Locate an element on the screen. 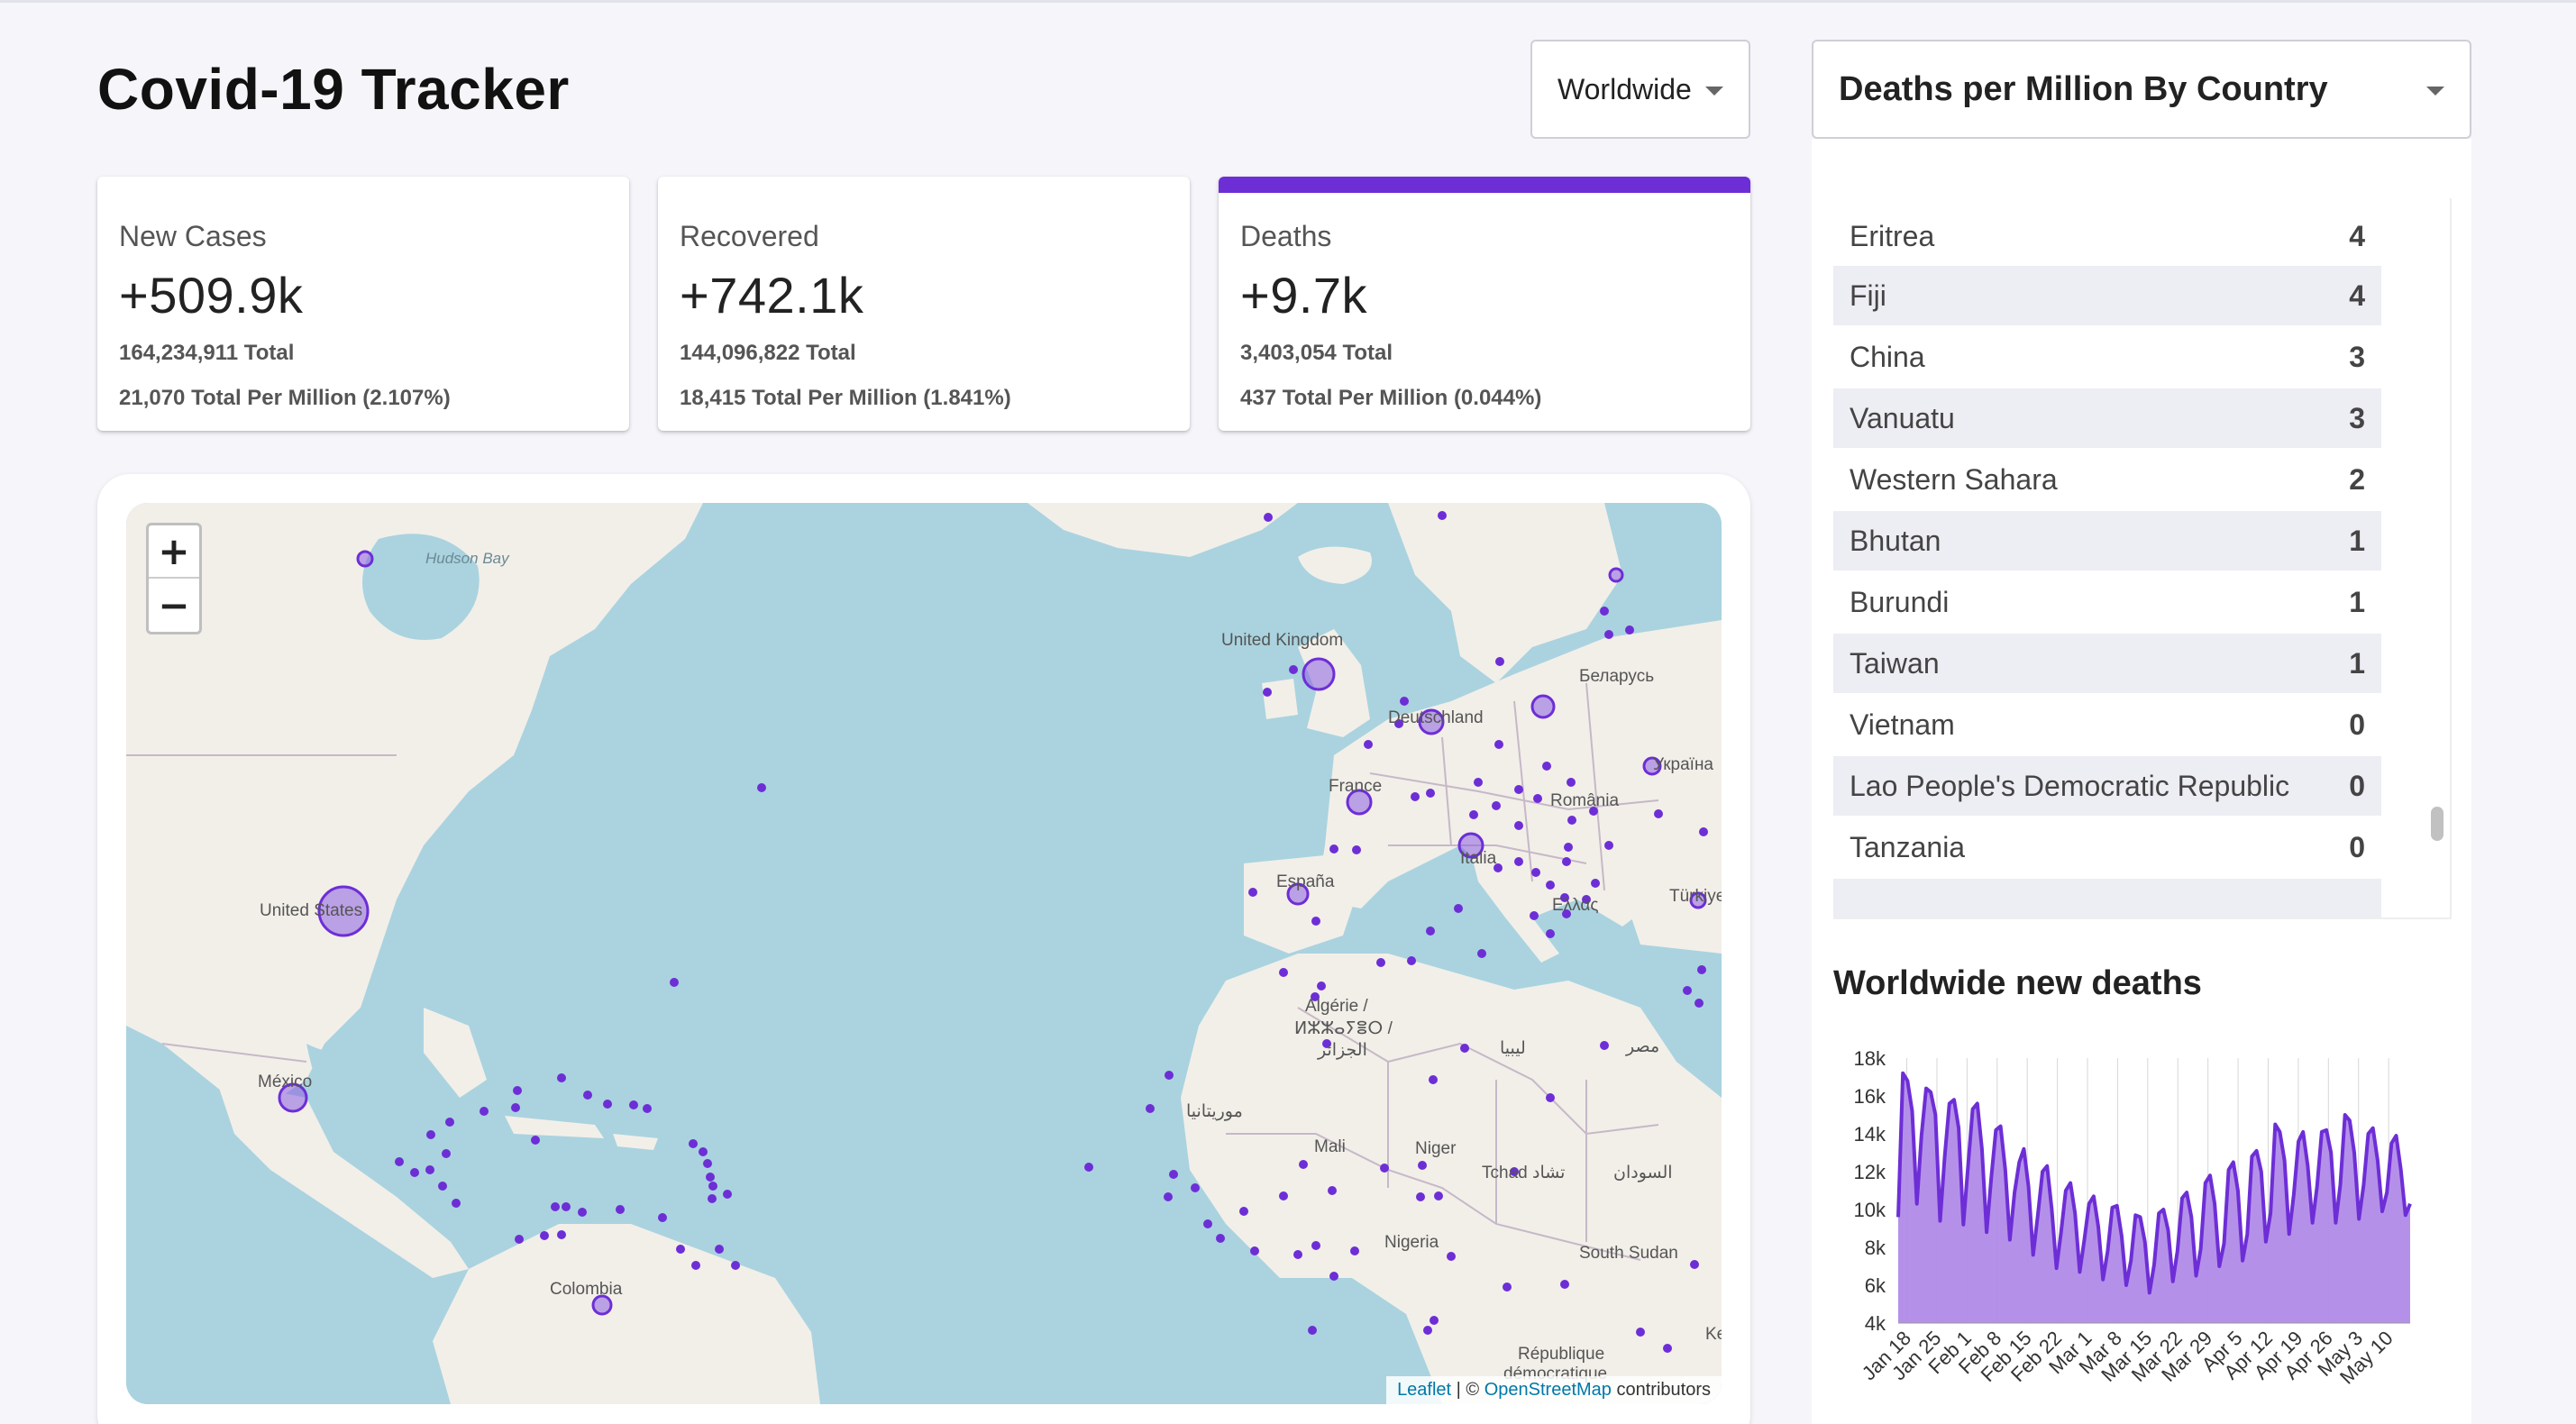 The image size is (2576, 1424). country-name: China is located at coordinates (1887, 356).